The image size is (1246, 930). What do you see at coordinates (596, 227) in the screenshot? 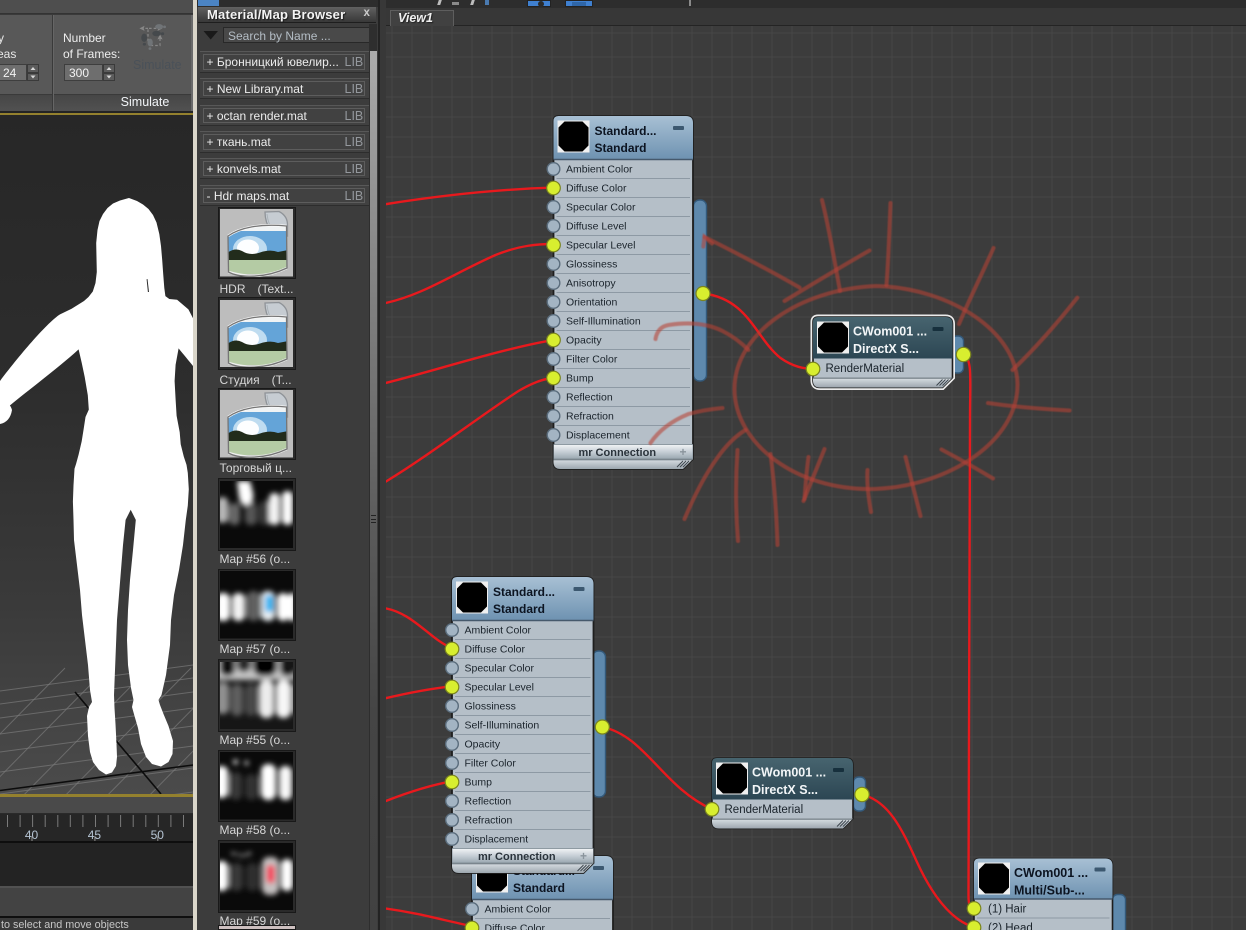
I see `svg-text: Diffuse Level` at bounding box center [596, 227].